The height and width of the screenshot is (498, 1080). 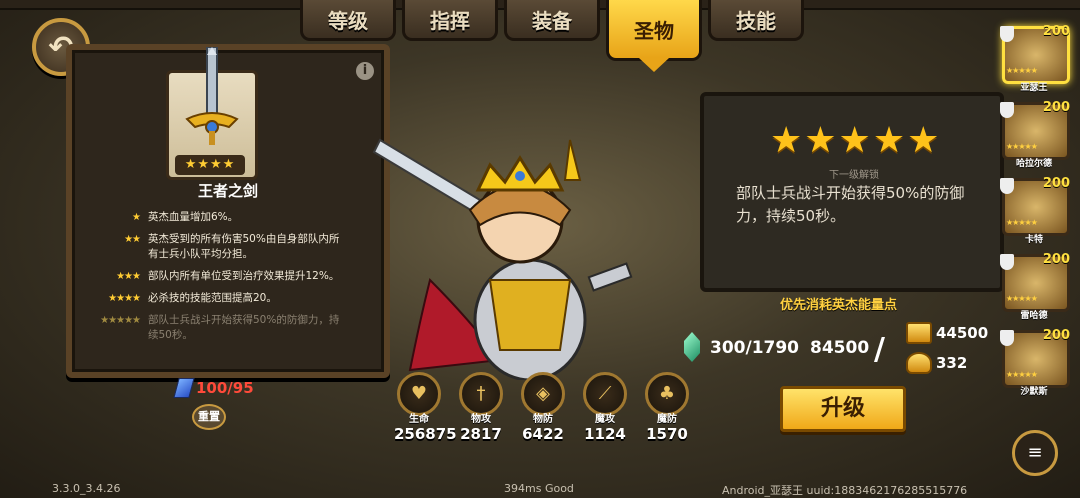 I want to click on effect-stars: ★★★★, so click(x=124, y=298).